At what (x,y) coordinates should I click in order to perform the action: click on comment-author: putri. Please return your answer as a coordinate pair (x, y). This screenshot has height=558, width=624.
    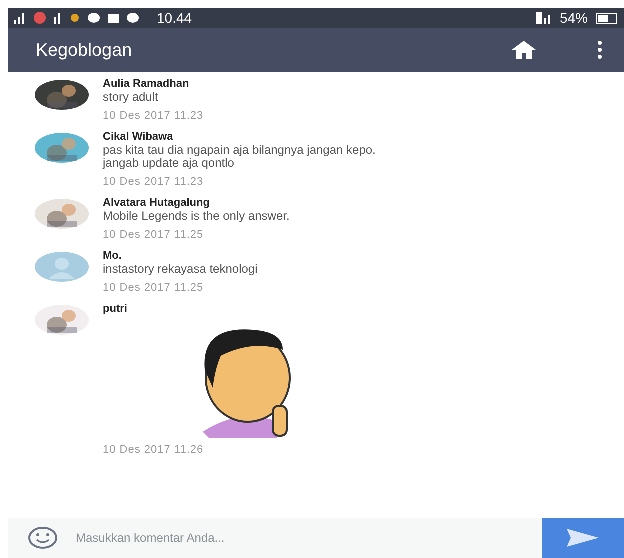
    Looking at the image, I should click on (115, 309).